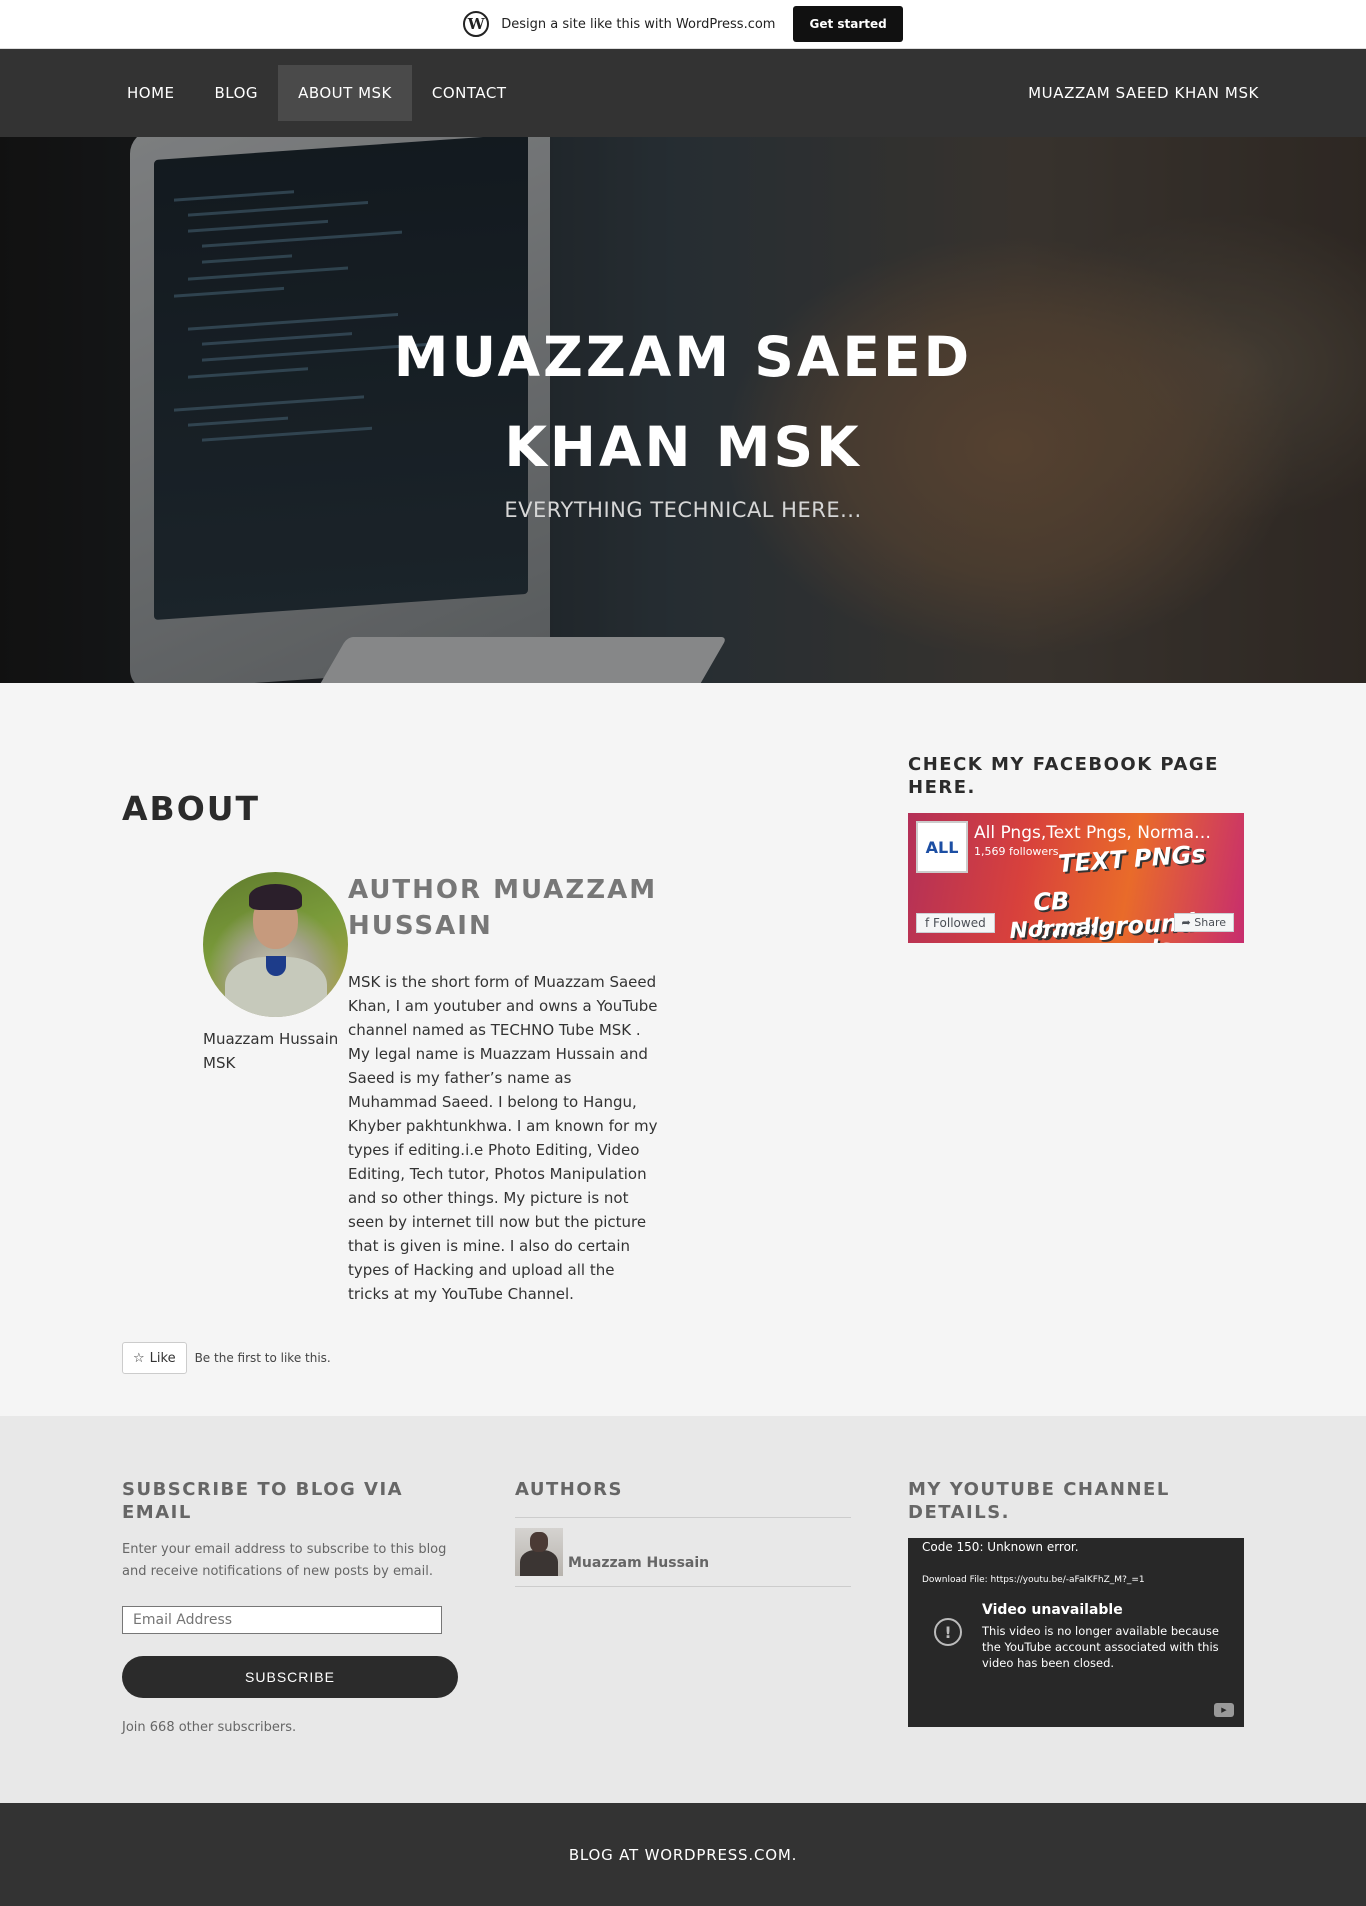 The height and width of the screenshot is (1906, 1366). Describe the element at coordinates (271, 1039) in the screenshot. I see `author-caption-line-1: Muazzam Hussain` at that location.